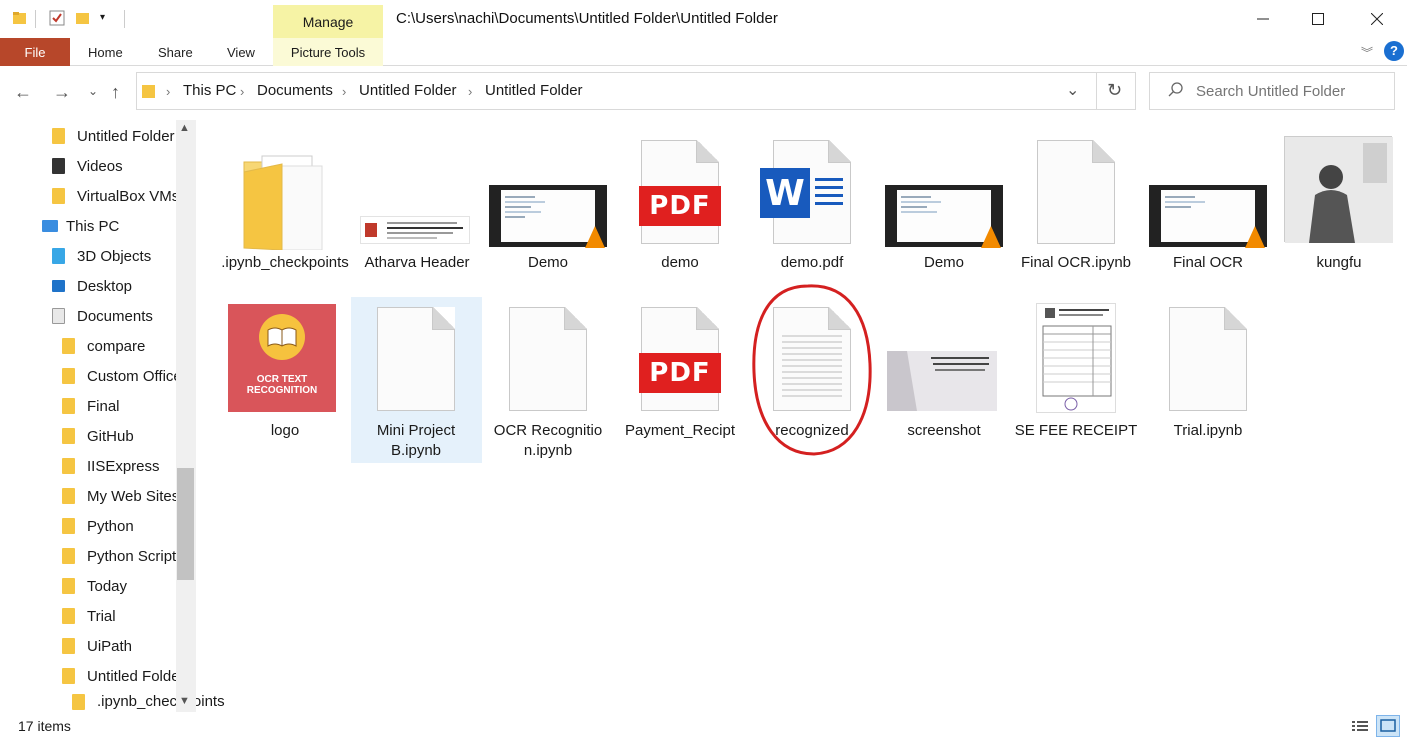  Describe the element at coordinates (1291, 91) in the screenshot. I see `search-input` at that location.